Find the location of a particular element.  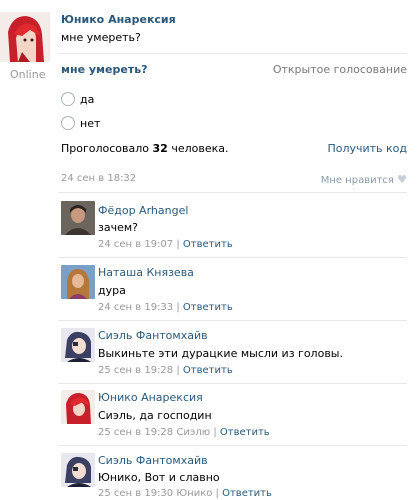

like-label: Мне нравится is located at coordinates (357, 180).